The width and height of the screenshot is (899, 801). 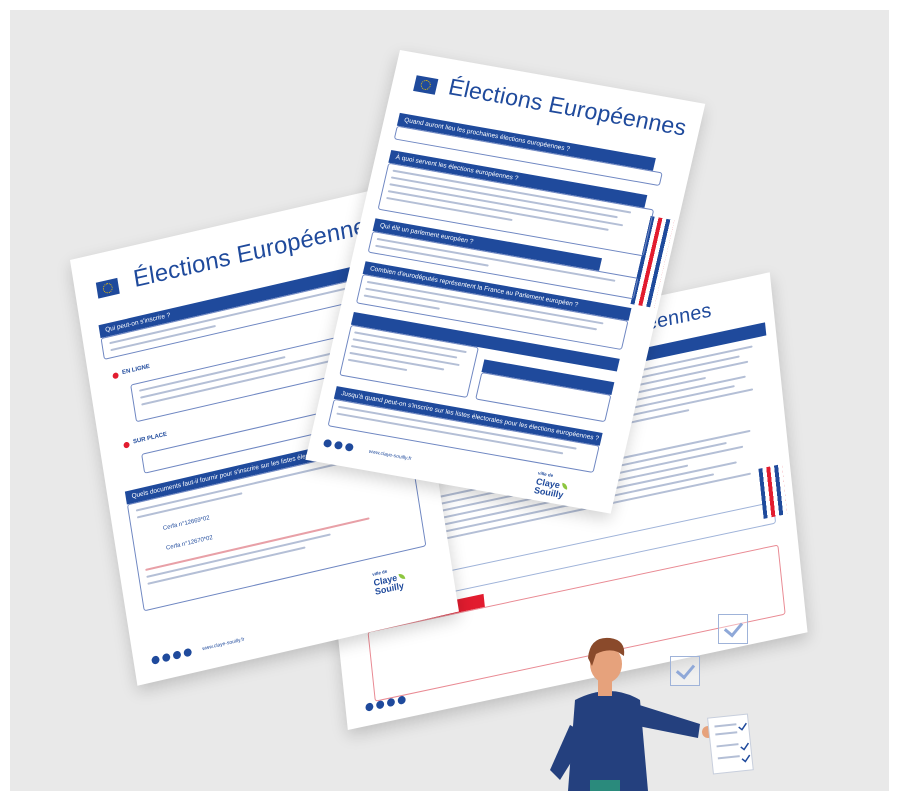 What do you see at coordinates (338, 445) in the screenshot?
I see `front-sheet-social-icons` at bounding box center [338, 445].